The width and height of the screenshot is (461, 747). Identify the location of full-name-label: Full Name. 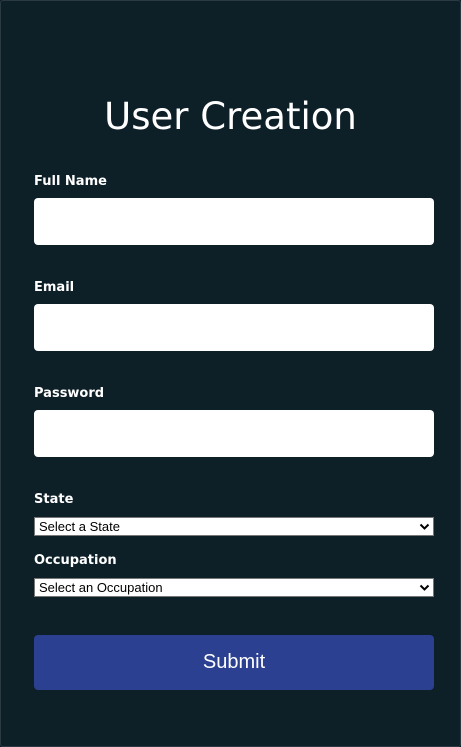
(70, 181).